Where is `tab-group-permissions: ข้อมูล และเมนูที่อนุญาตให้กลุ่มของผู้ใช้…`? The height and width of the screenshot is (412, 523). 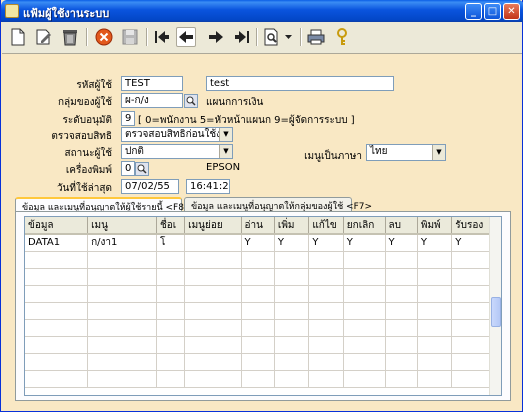
tab-group-permissions: ข้อมูล และเมนูที่อนุญาตให้กลุ่มของผู้ใช้… is located at coordinates (278, 204).